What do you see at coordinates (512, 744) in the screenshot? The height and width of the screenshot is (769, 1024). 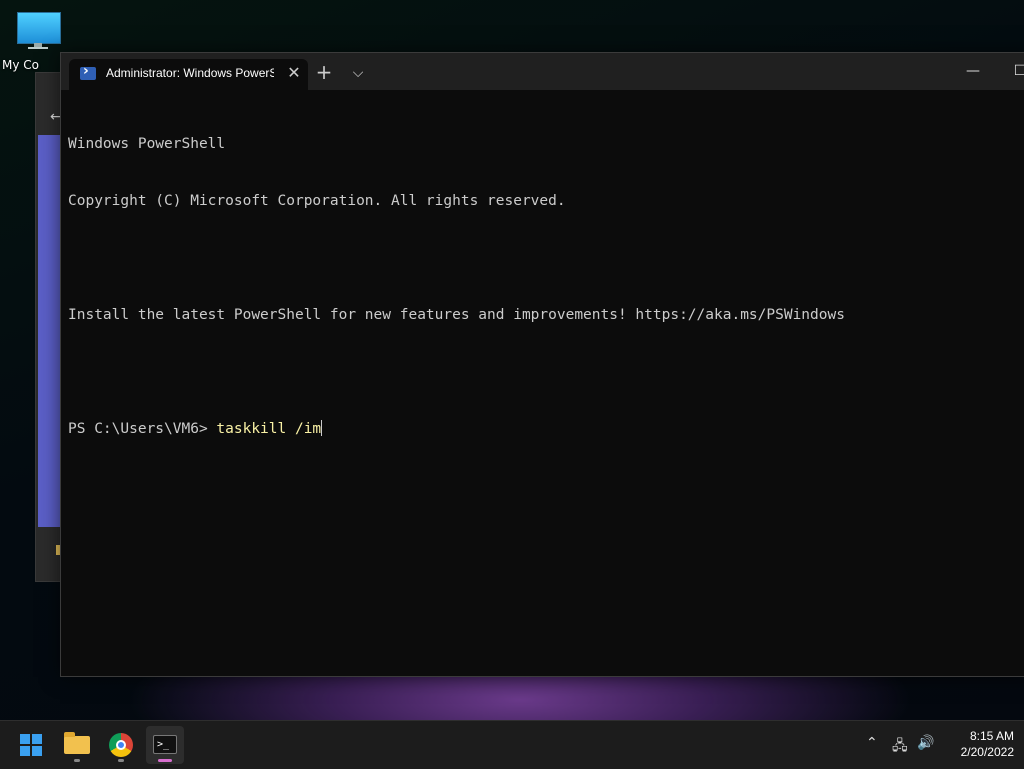 I see `taskbar: >_ ⌃ 🖧 🔊 8:15 AM 2/20/2022` at bounding box center [512, 744].